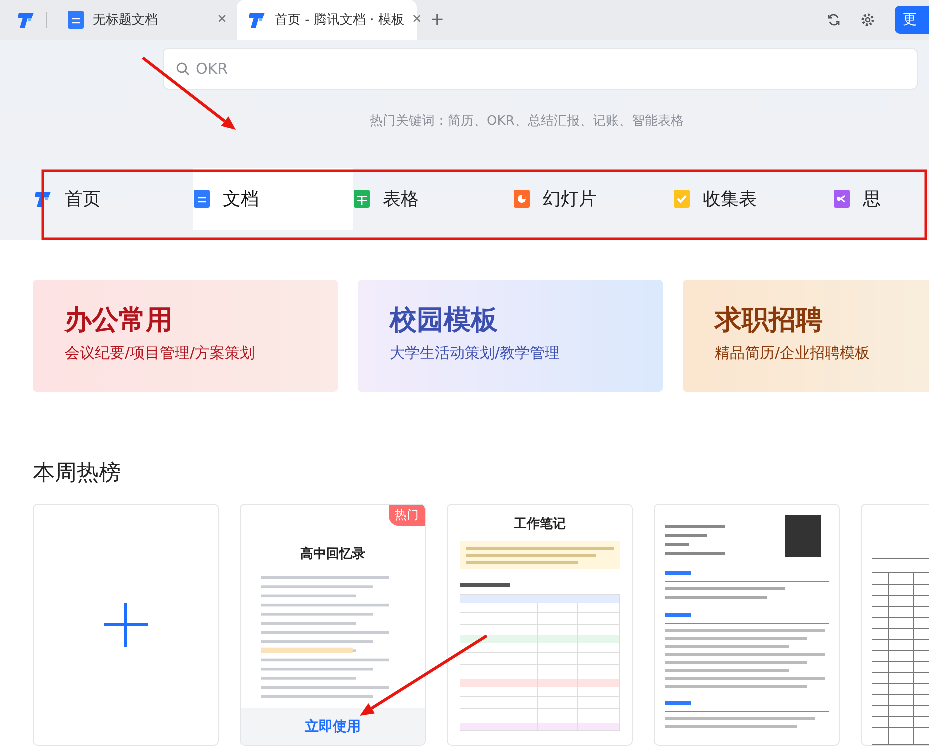 This screenshot has height=756, width=929. I want to click on template-card: 工作笔记, so click(540, 625).